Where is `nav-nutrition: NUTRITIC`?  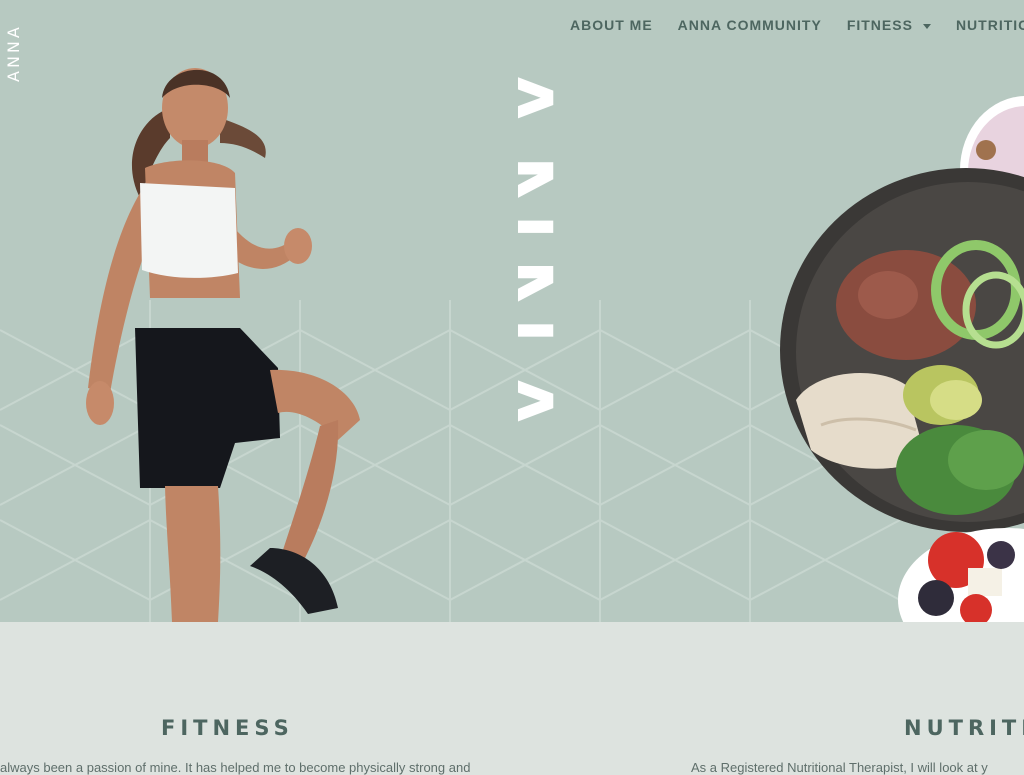 nav-nutrition: NUTRITIC is located at coordinates (990, 25).